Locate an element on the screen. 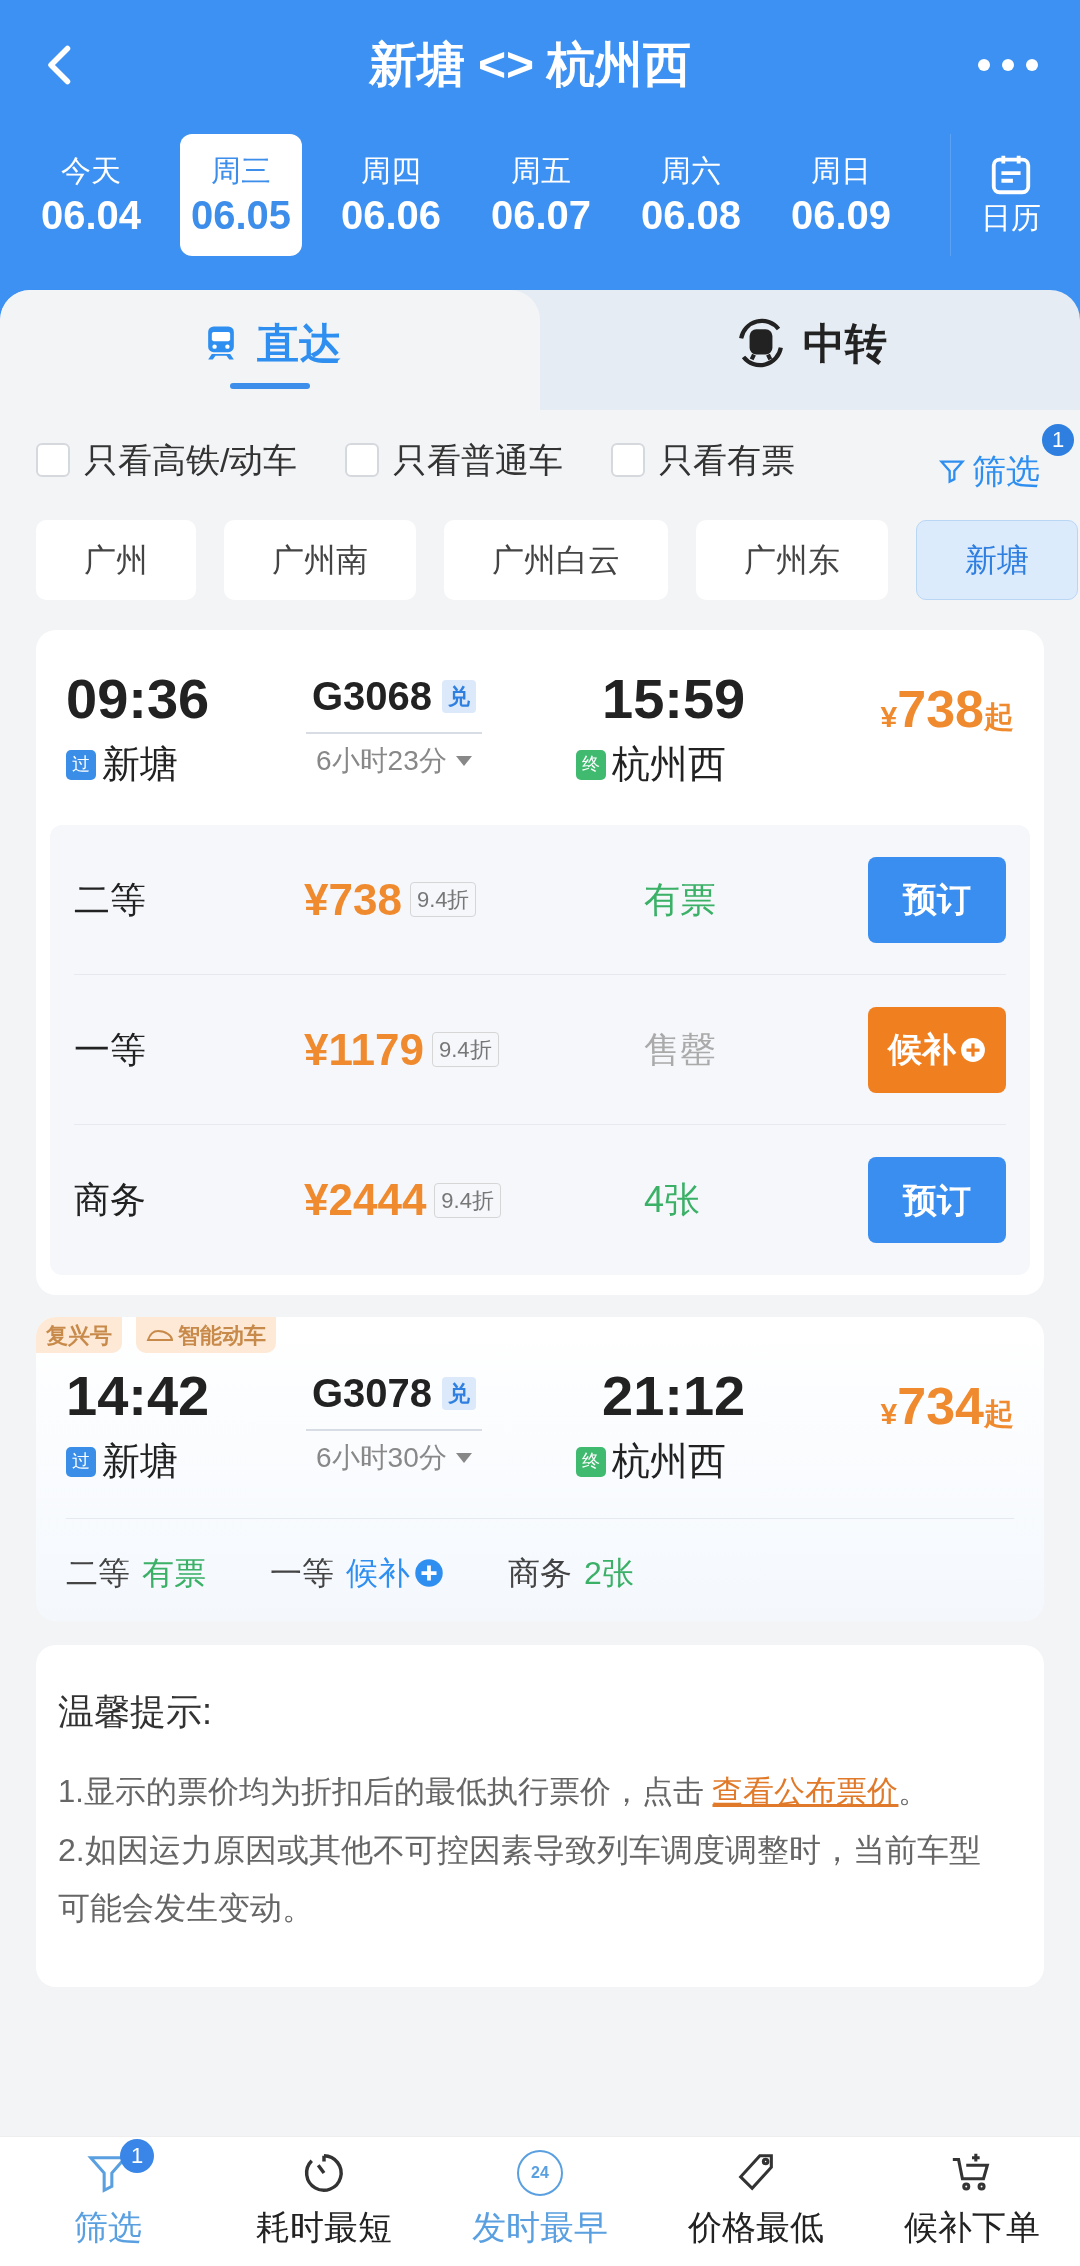 Image resolution: width=1080 pixels, height=2266 pixels. availability: 候补 is located at coordinates (378, 1573).